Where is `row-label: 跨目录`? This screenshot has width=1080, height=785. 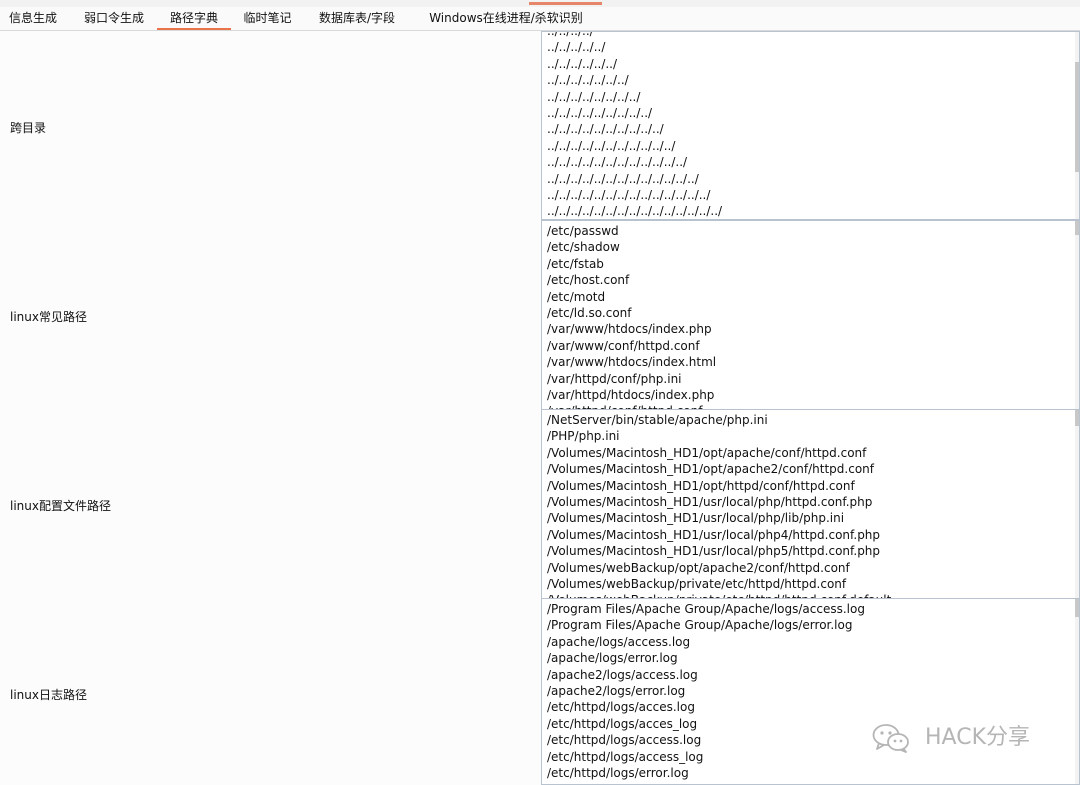
row-label: 跨目录 is located at coordinates (28, 128).